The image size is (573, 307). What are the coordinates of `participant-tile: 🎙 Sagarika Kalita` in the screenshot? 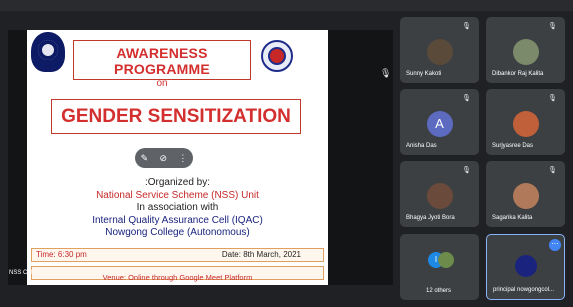 It's located at (525, 194).